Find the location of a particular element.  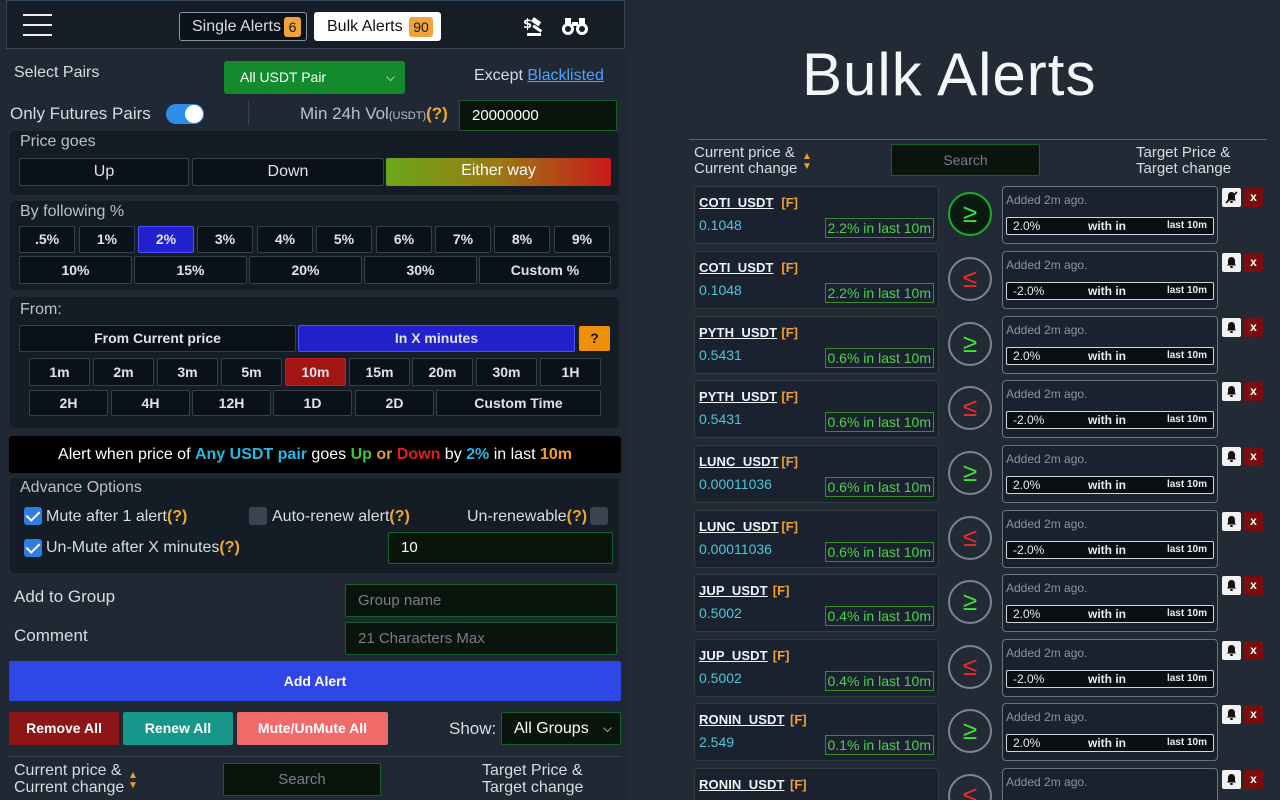

direction-either-button: Either way is located at coordinates (498, 172).